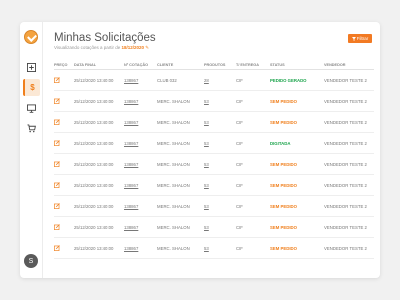 The width and height of the screenshot is (400, 300). Describe the element at coordinates (31, 87) in the screenshot. I see `dollar-icon: $` at that location.